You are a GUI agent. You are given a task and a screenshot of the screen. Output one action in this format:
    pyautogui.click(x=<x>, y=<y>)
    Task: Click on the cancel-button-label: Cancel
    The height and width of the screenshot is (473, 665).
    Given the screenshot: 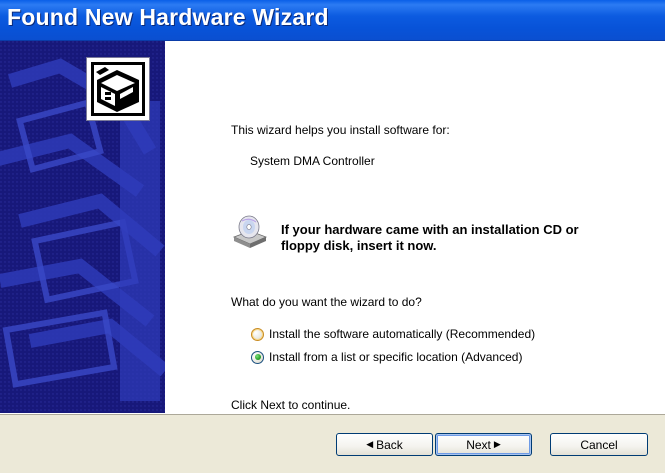 What is the action you would take?
    pyautogui.click(x=599, y=444)
    